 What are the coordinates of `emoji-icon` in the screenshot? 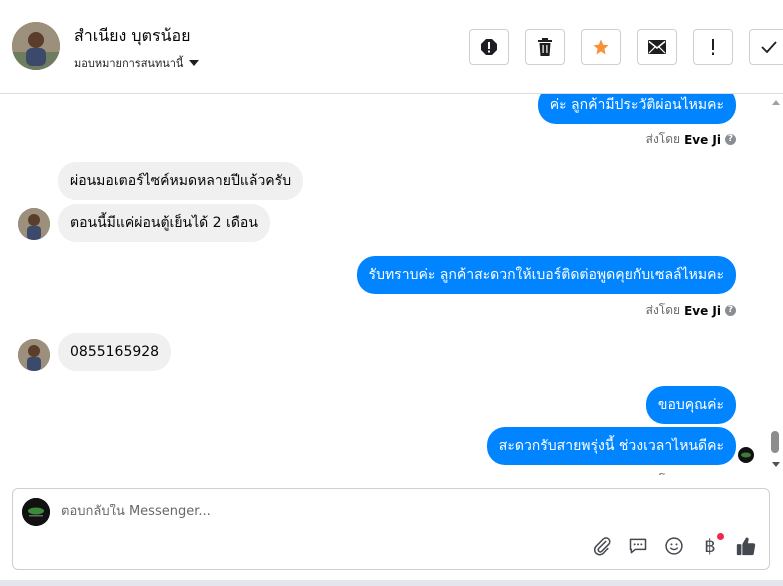 It's located at (674, 546).